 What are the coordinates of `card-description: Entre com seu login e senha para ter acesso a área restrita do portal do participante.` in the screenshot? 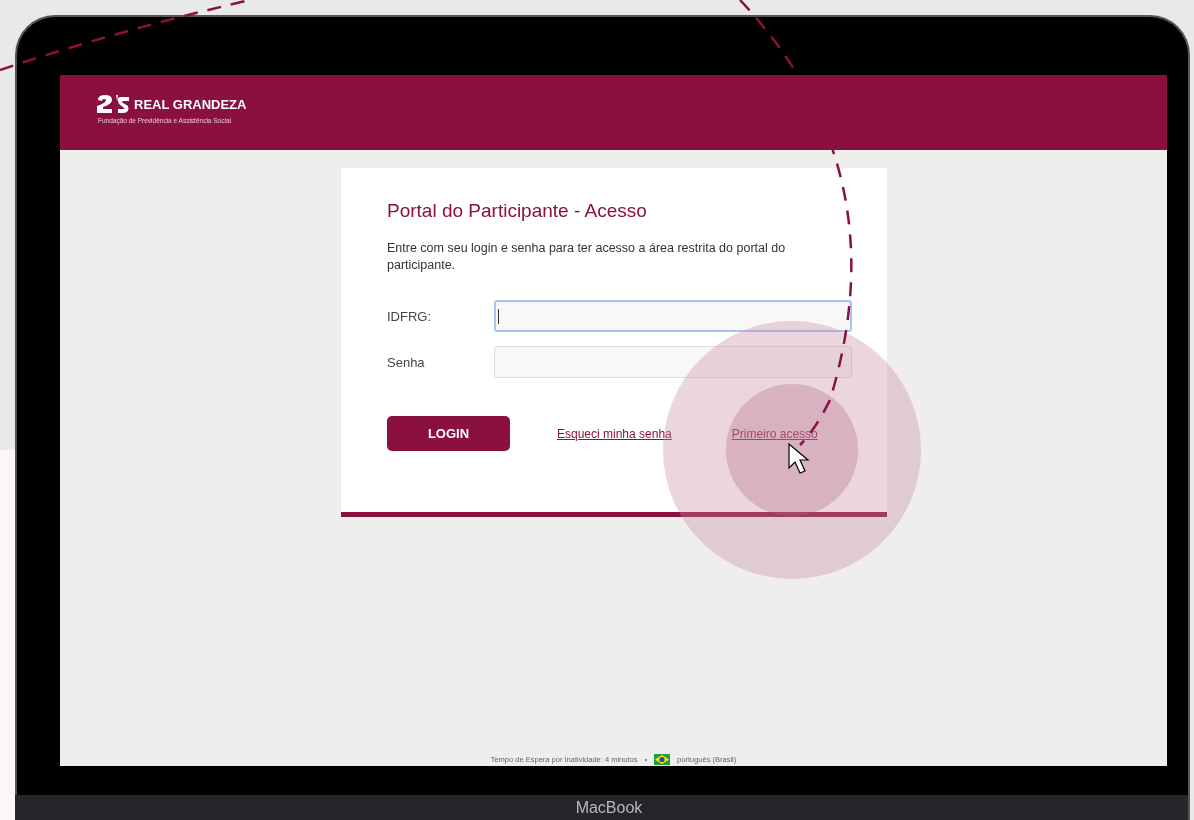 It's located at (587, 257).